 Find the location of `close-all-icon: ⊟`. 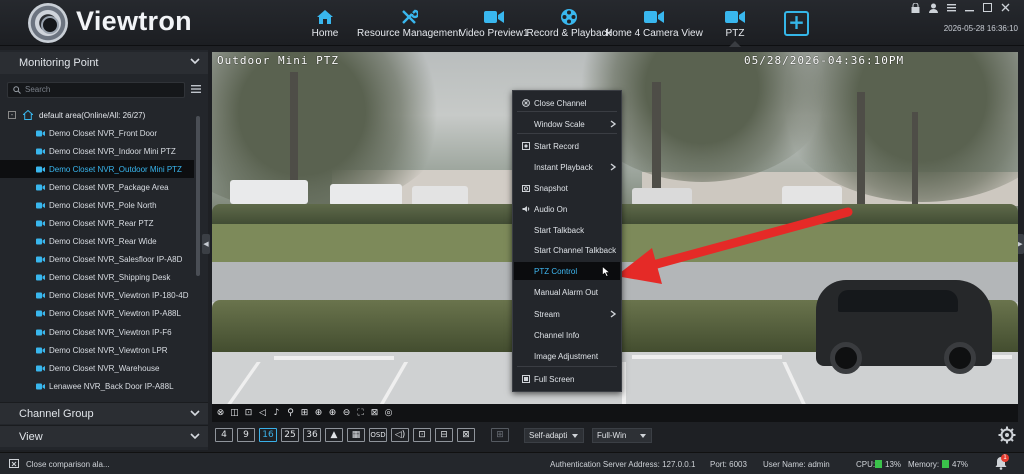

close-all-icon: ⊟ is located at coordinates (444, 435).